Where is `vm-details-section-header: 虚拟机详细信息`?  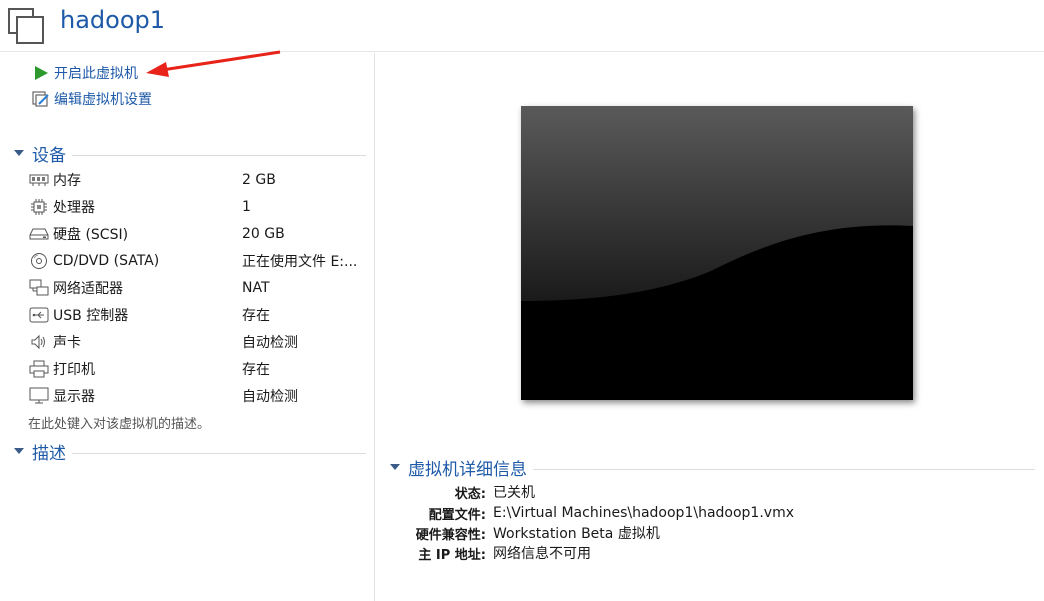
vm-details-section-header: 虚拟机详细信息 is located at coordinates (712, 468).